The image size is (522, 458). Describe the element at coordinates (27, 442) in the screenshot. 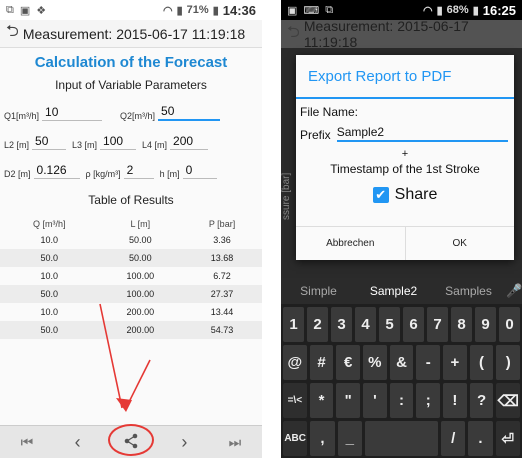

I see `first-page-icon: ⏮` at that location.